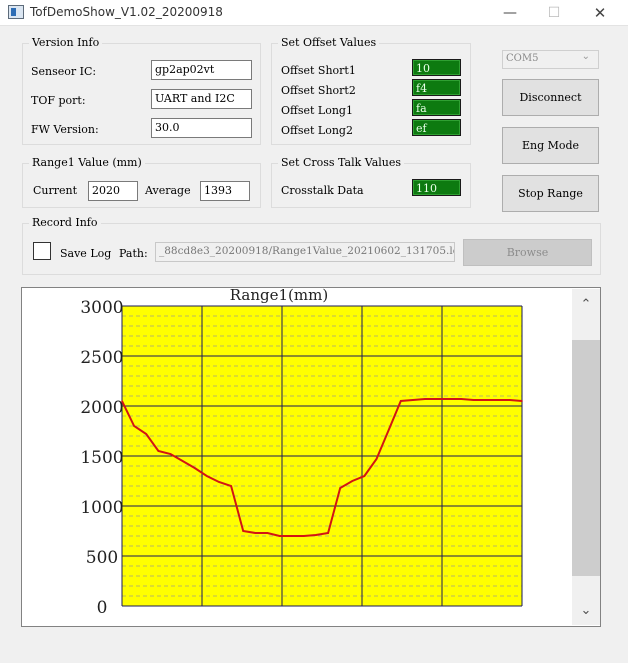 The height and width of the screenshot is (663, 628). I want to click on scrollbar-thumb, so click(586, 458).